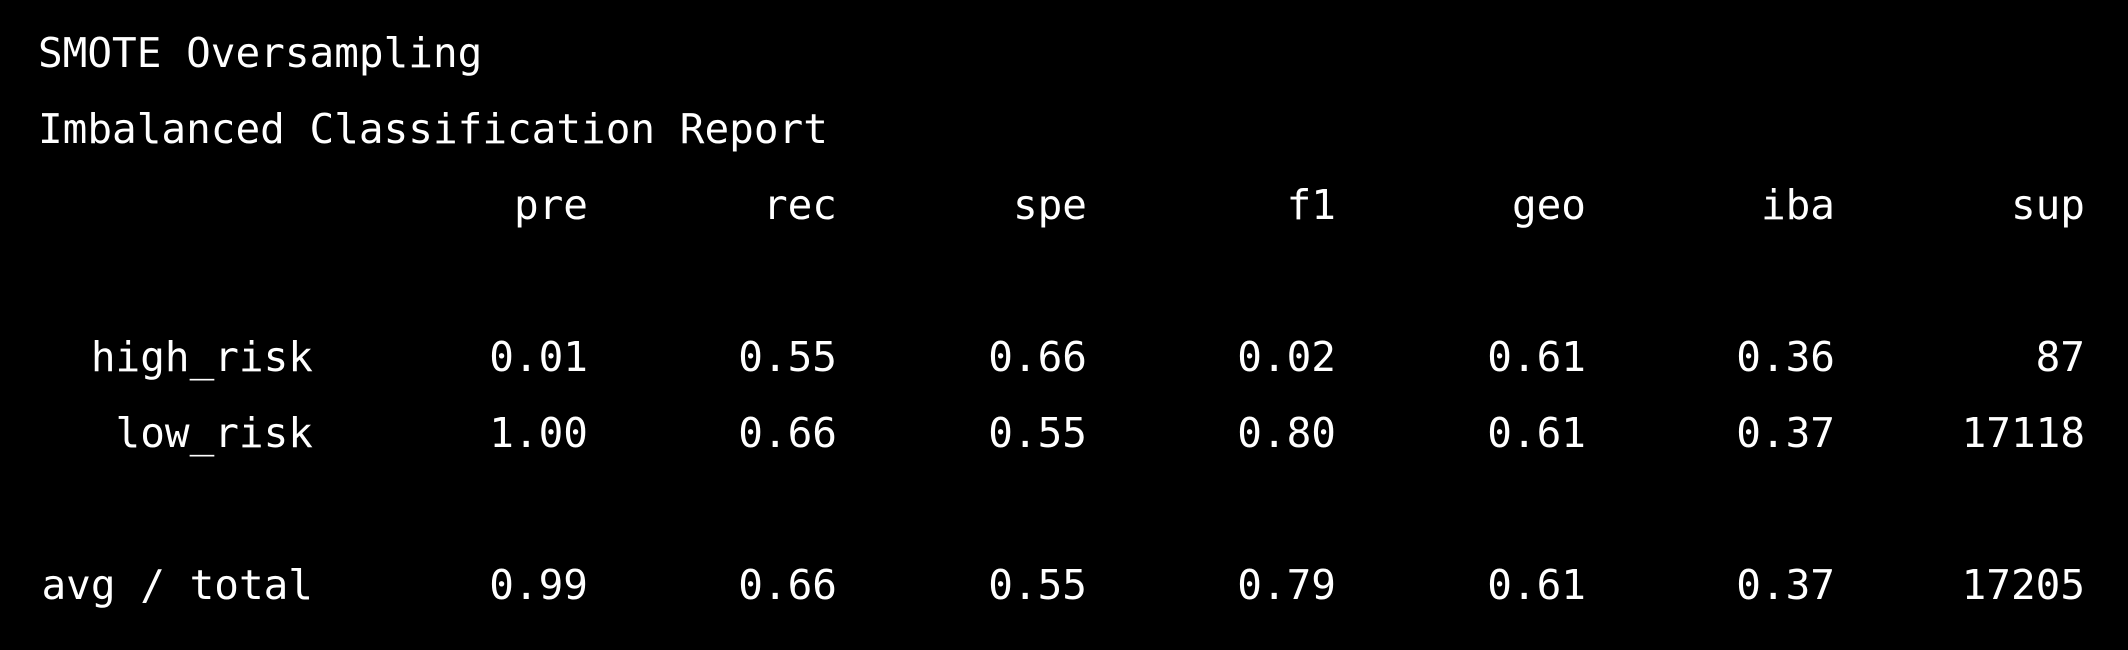 The image size is (2128, 650). I want to click on row-label: high_risk, so click(201, 357).